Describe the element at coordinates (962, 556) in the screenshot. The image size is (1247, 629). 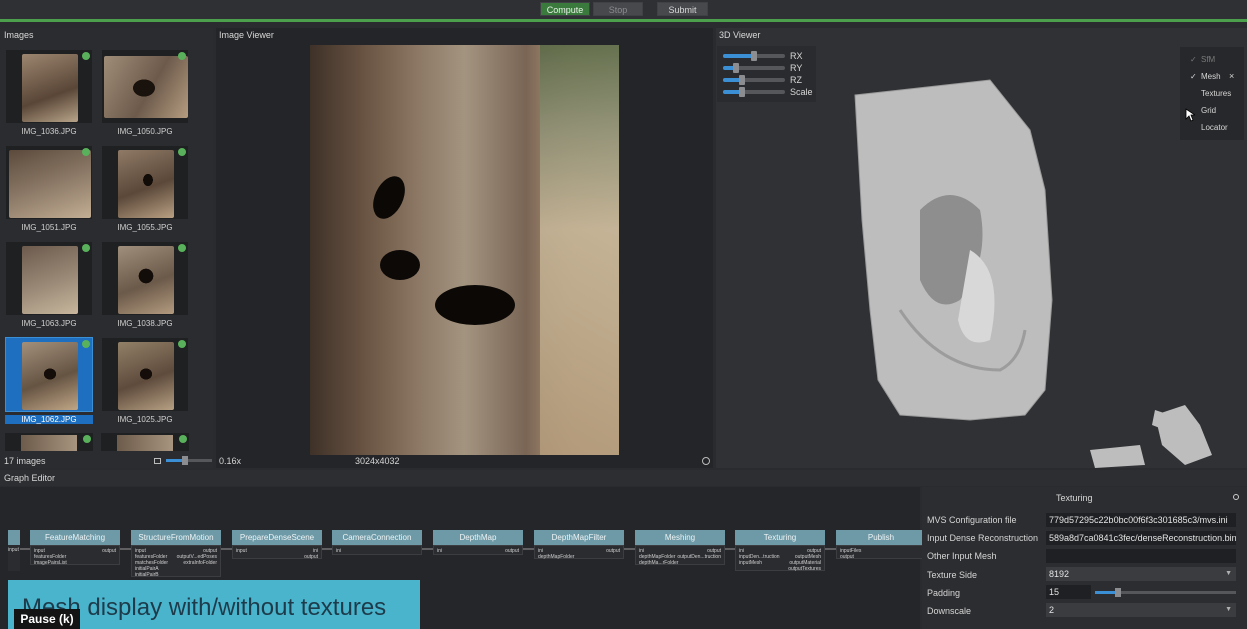
I see `attr-label: Other Input Mesh` at that location.